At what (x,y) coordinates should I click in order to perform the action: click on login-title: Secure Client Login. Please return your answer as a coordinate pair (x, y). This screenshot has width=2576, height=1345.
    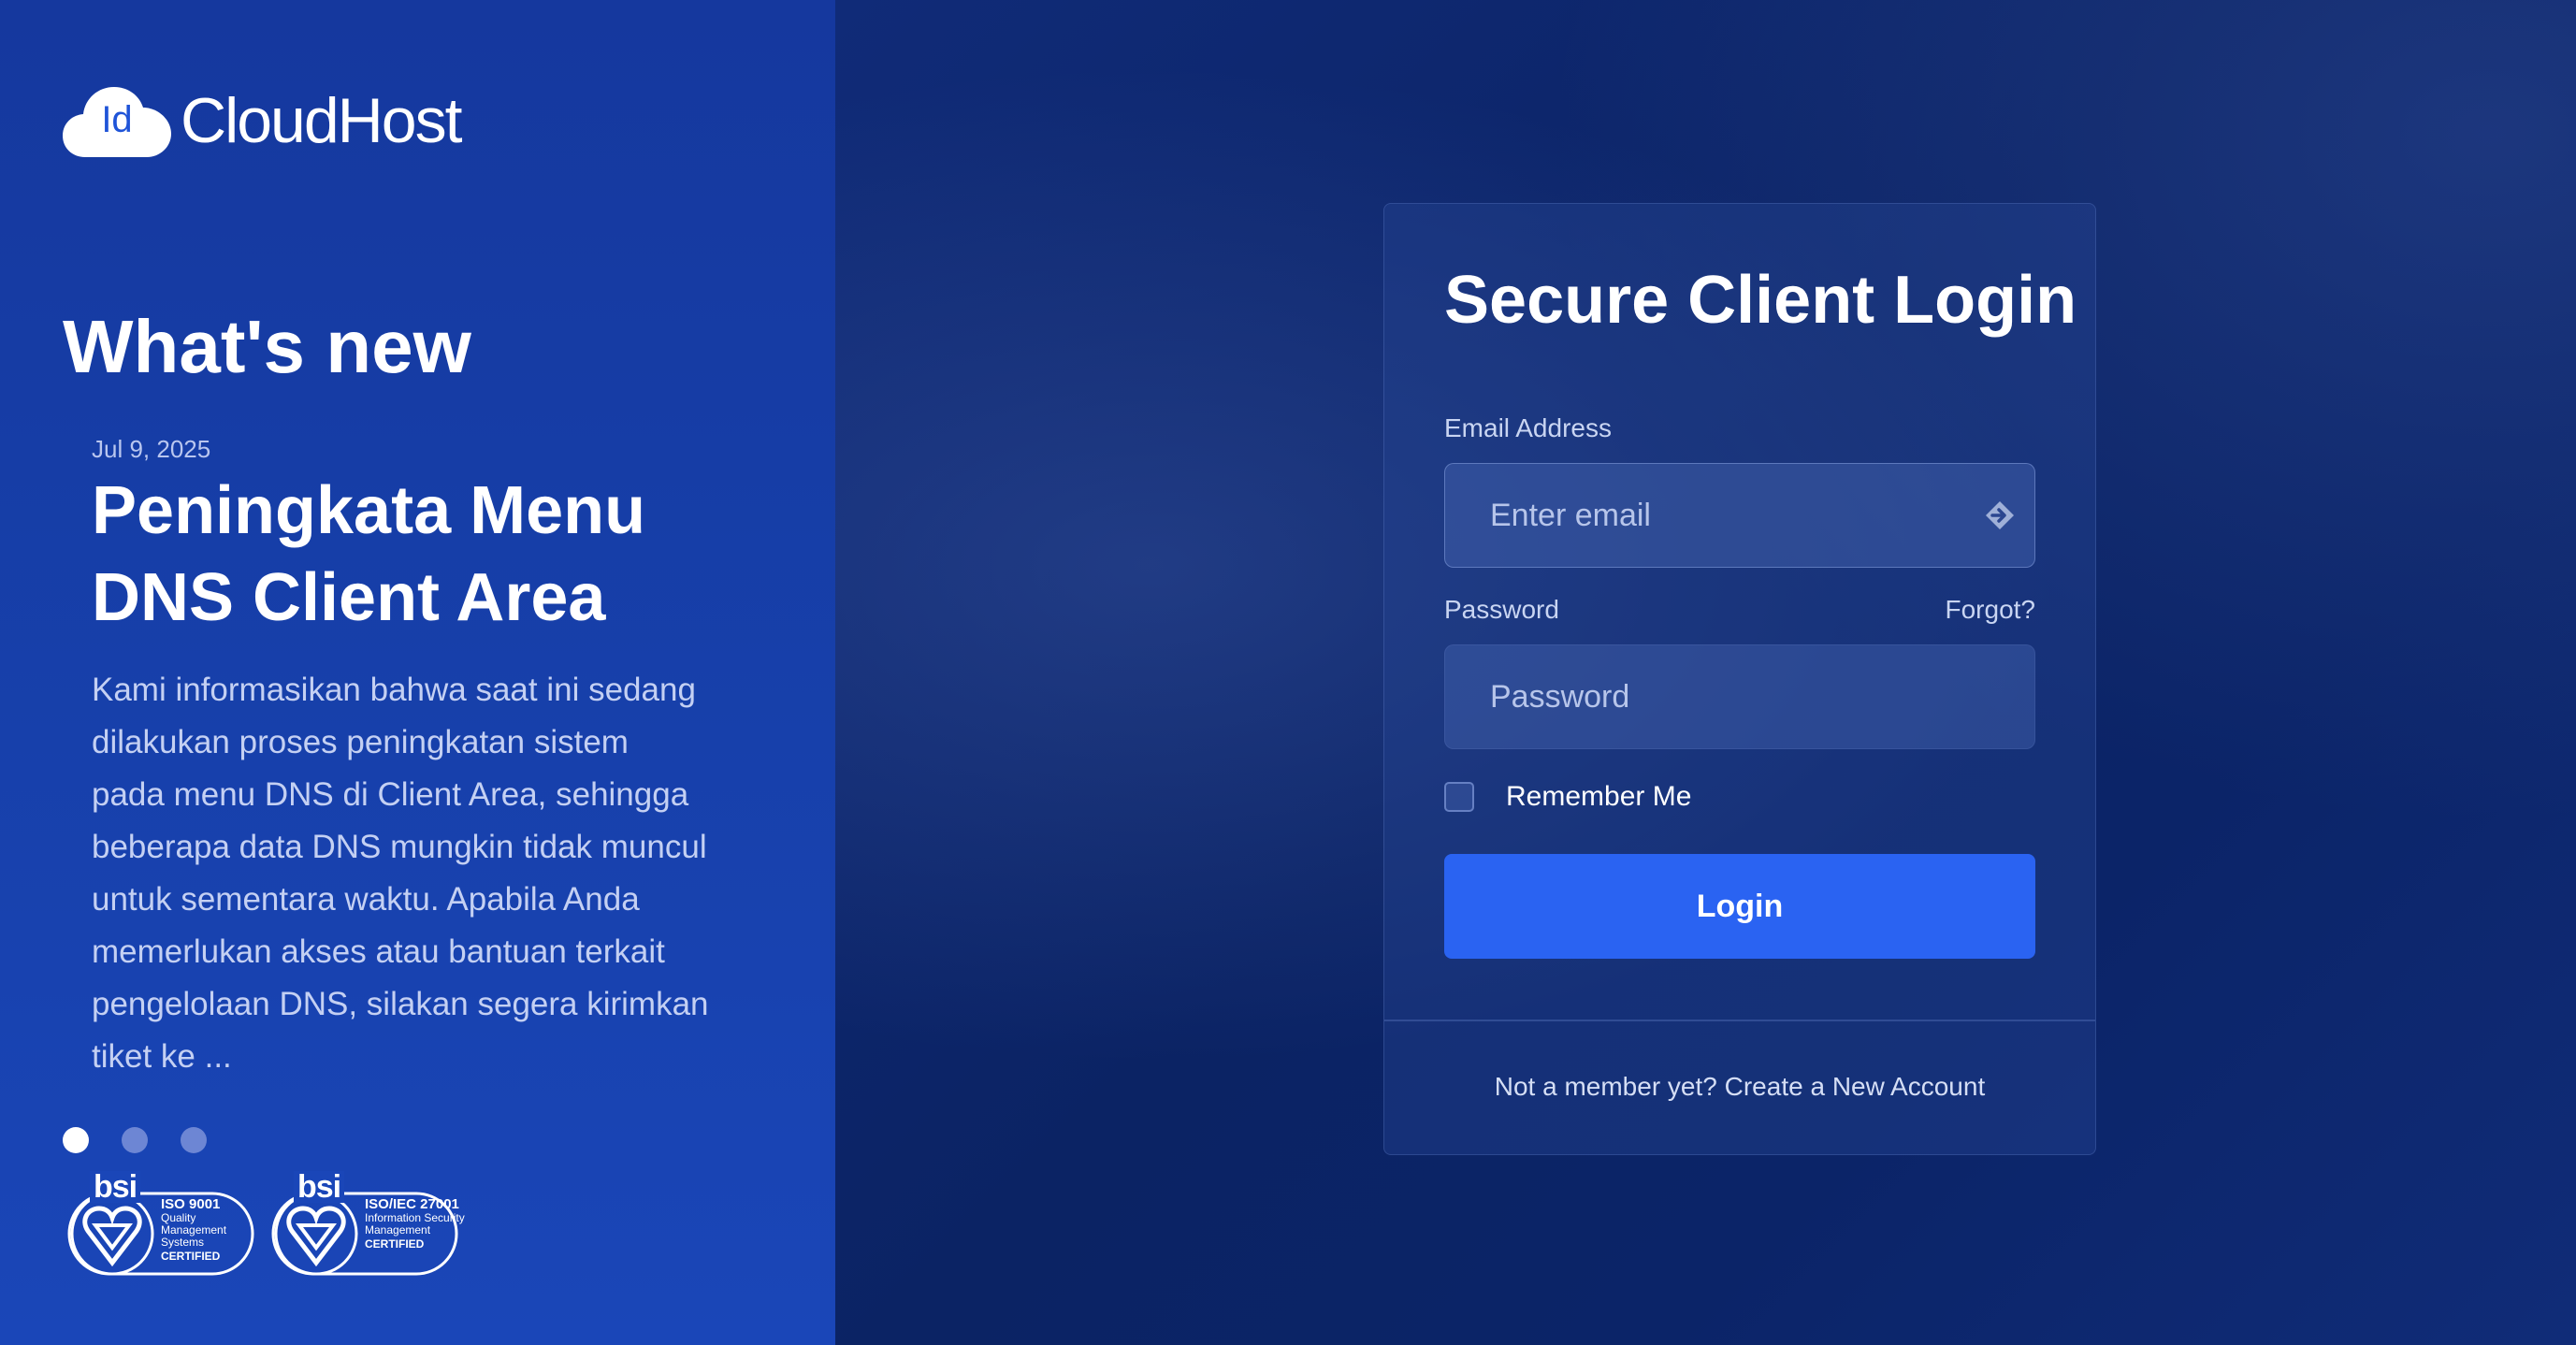
    Looking at the image, I should click on (1761, 300).